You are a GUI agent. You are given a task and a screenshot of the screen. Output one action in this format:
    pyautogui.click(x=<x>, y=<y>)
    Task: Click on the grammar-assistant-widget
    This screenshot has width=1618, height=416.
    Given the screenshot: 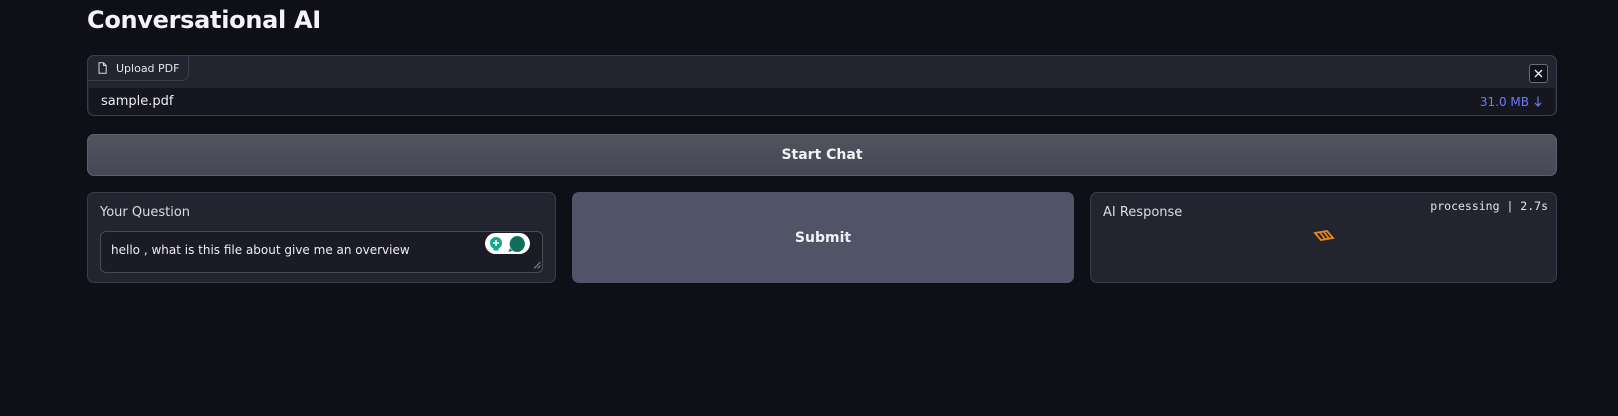 What is the action you would take?
    pyautogui.click(x=507, y=243)
    